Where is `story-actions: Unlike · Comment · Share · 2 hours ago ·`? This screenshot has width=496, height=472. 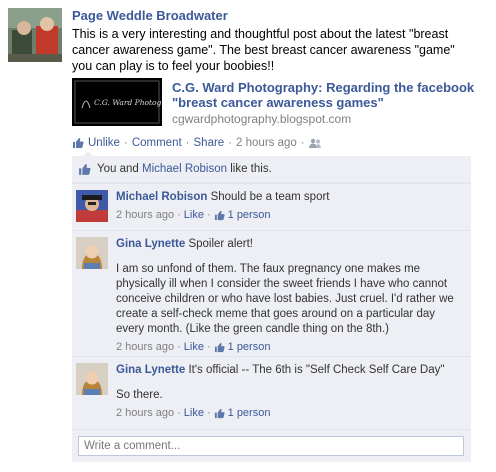
story-actions: Unlike · Comment · Share · 2 hours ago · is located at coordinates (197, 143).